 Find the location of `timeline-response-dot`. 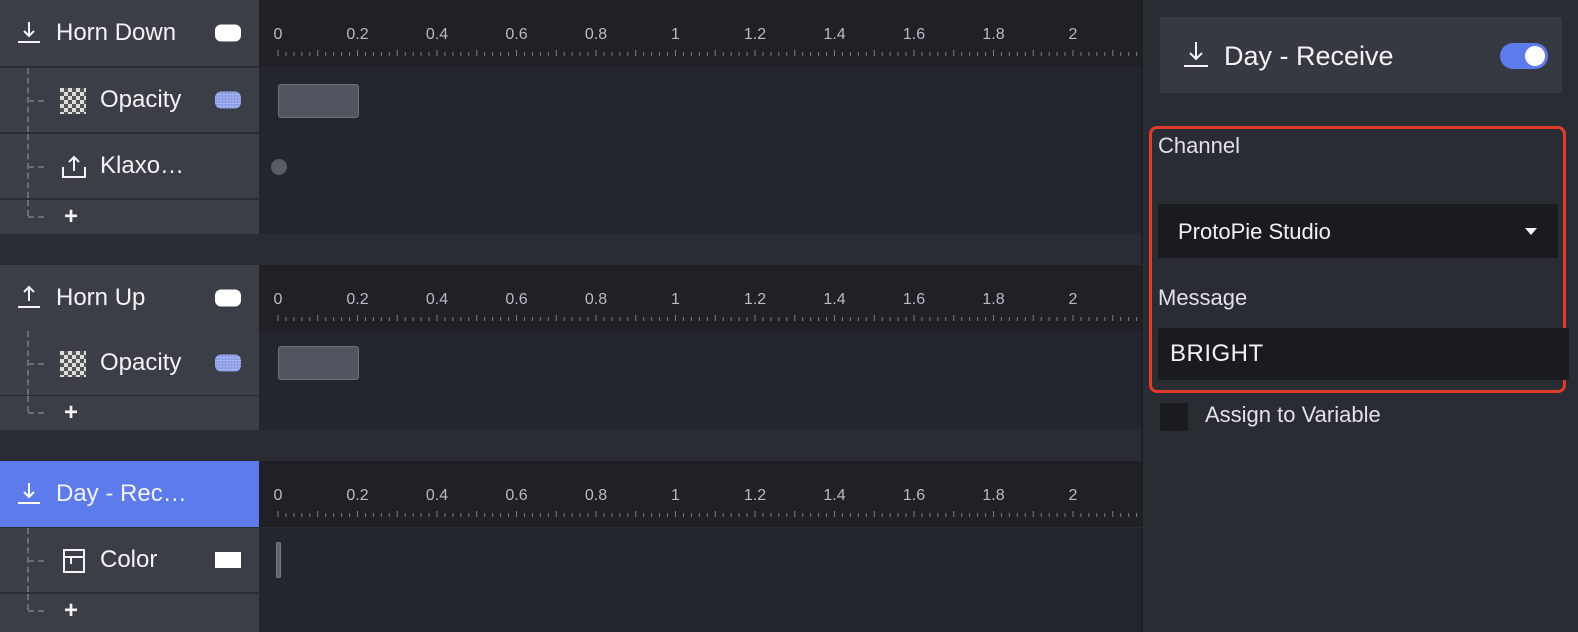

timeline-response-dot is located at coordinates (279, 167).